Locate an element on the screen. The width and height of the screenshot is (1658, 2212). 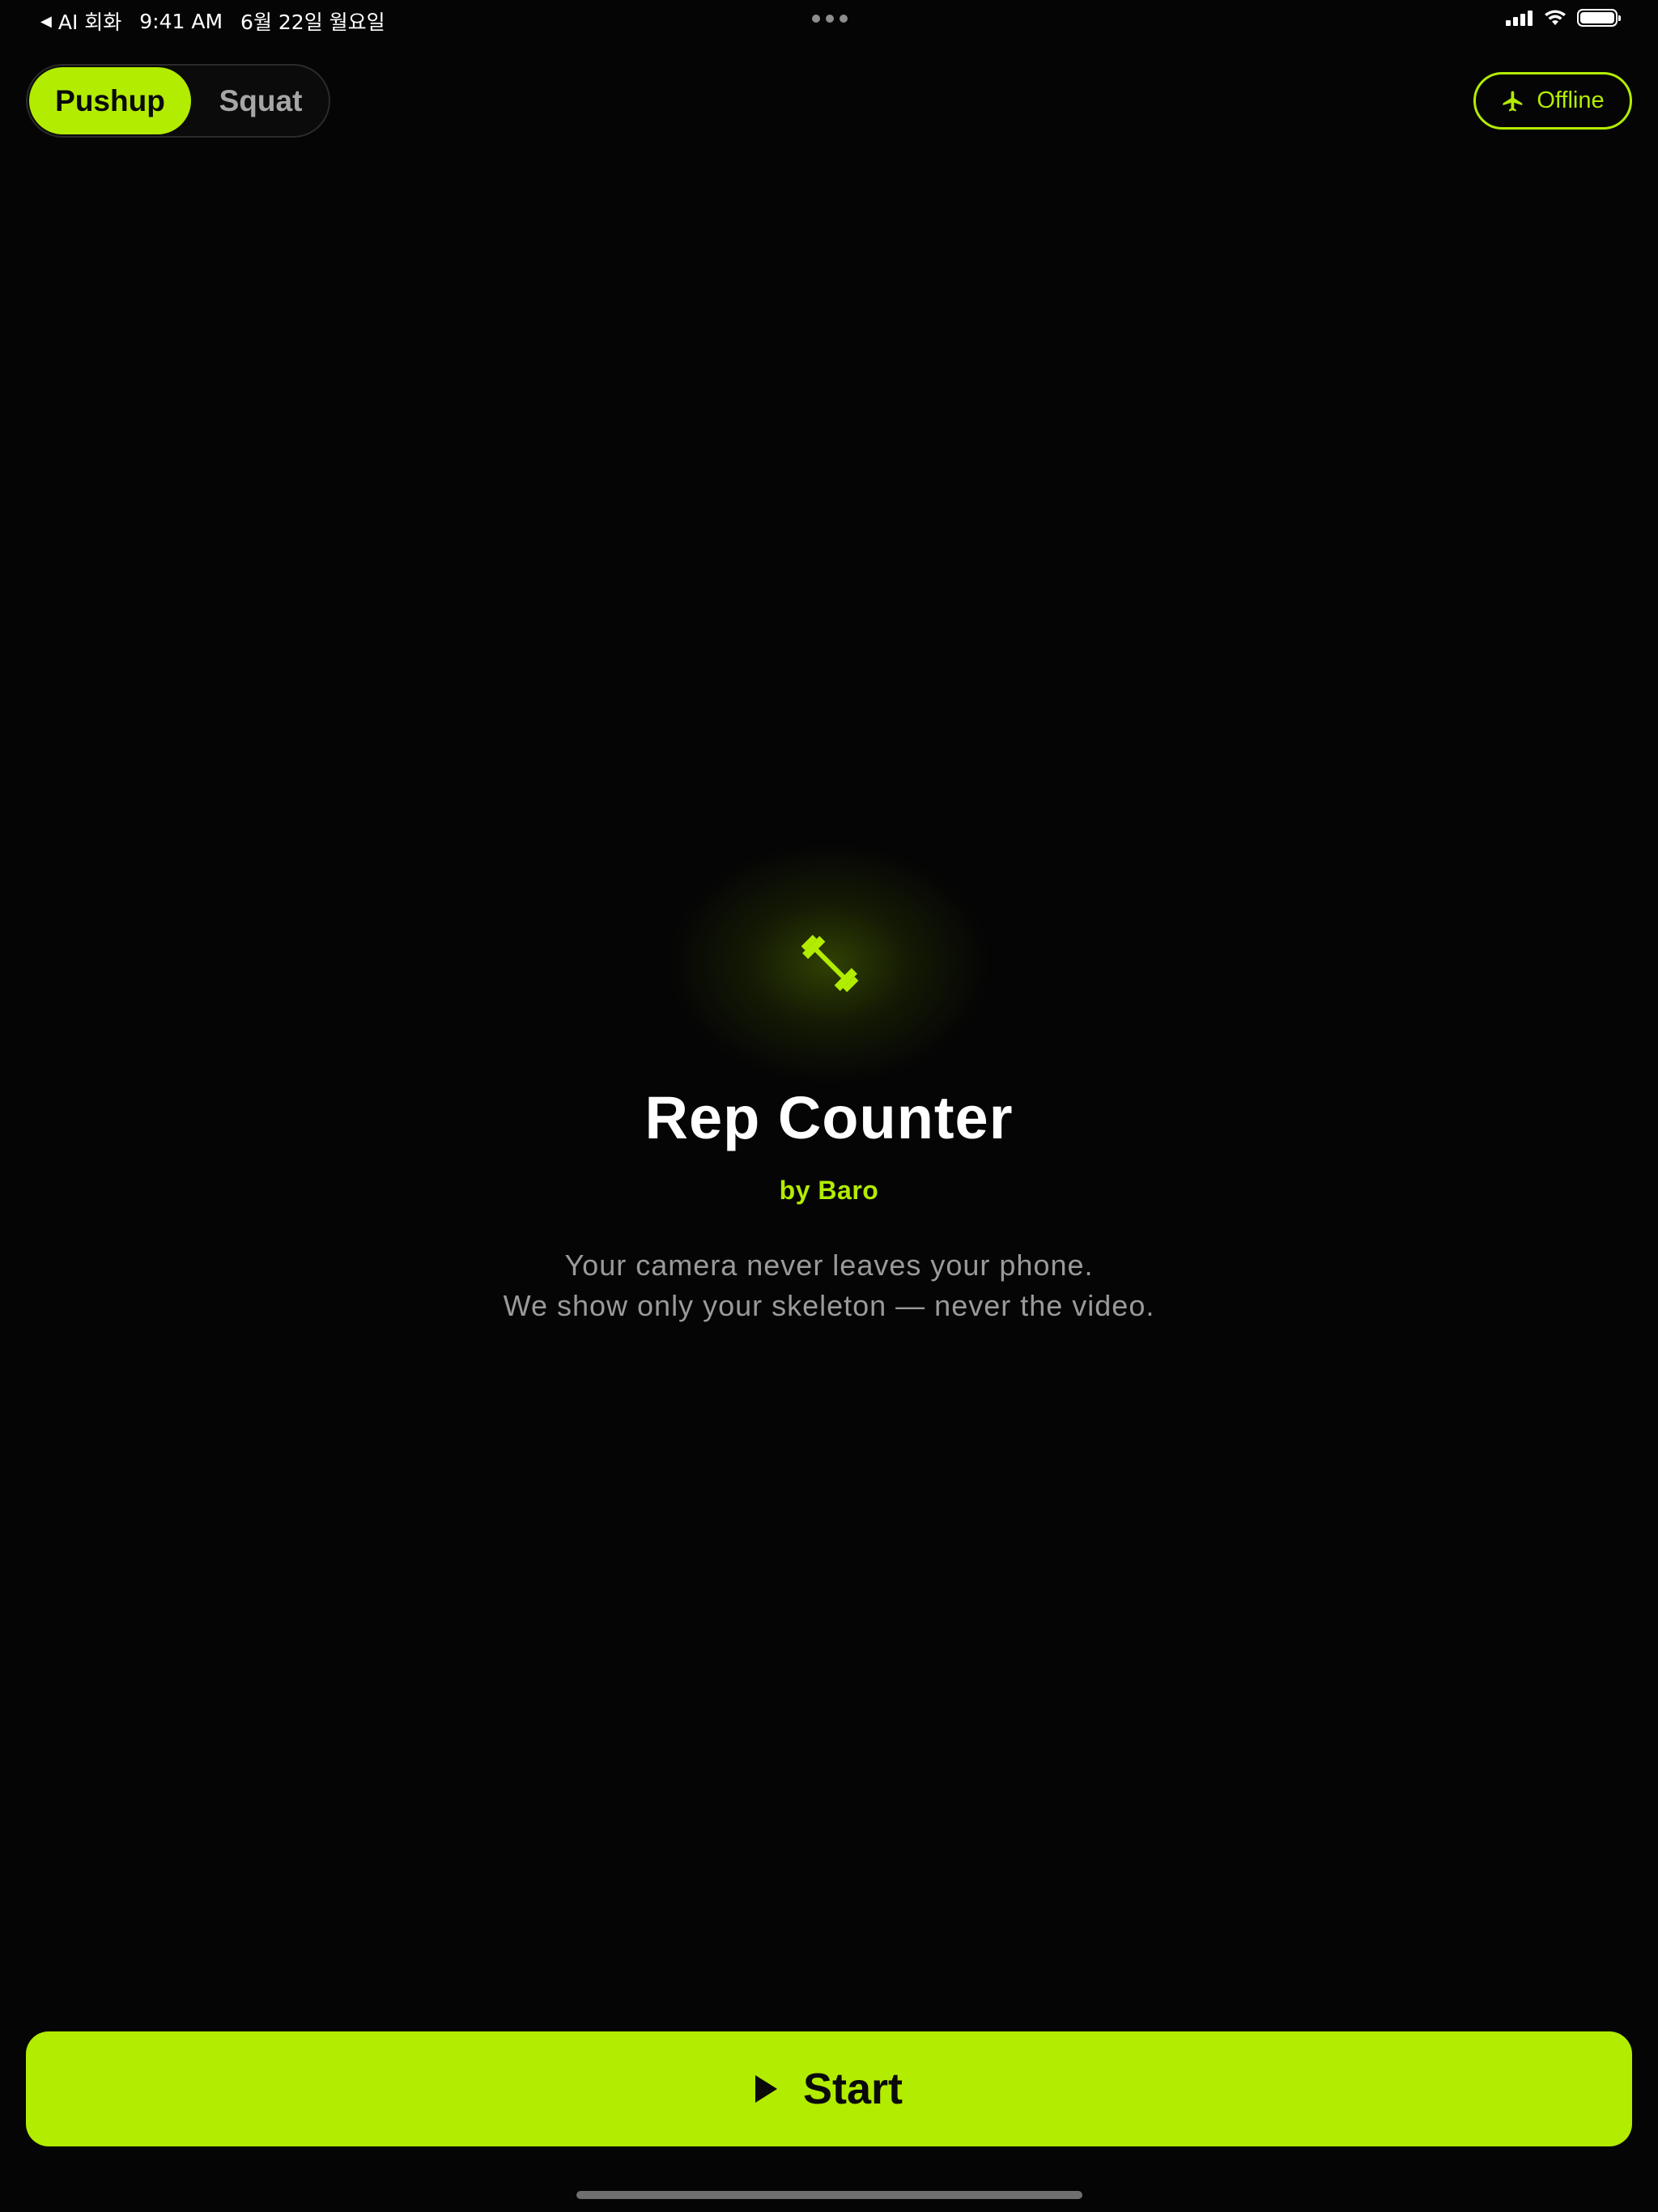
app-byline: by Baro is located at coordinates (829, 1190).